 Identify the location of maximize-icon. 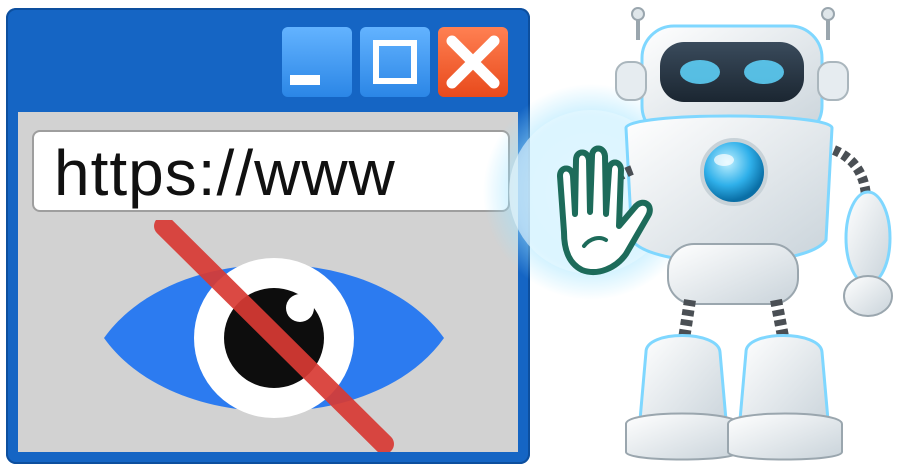
(395, 62).